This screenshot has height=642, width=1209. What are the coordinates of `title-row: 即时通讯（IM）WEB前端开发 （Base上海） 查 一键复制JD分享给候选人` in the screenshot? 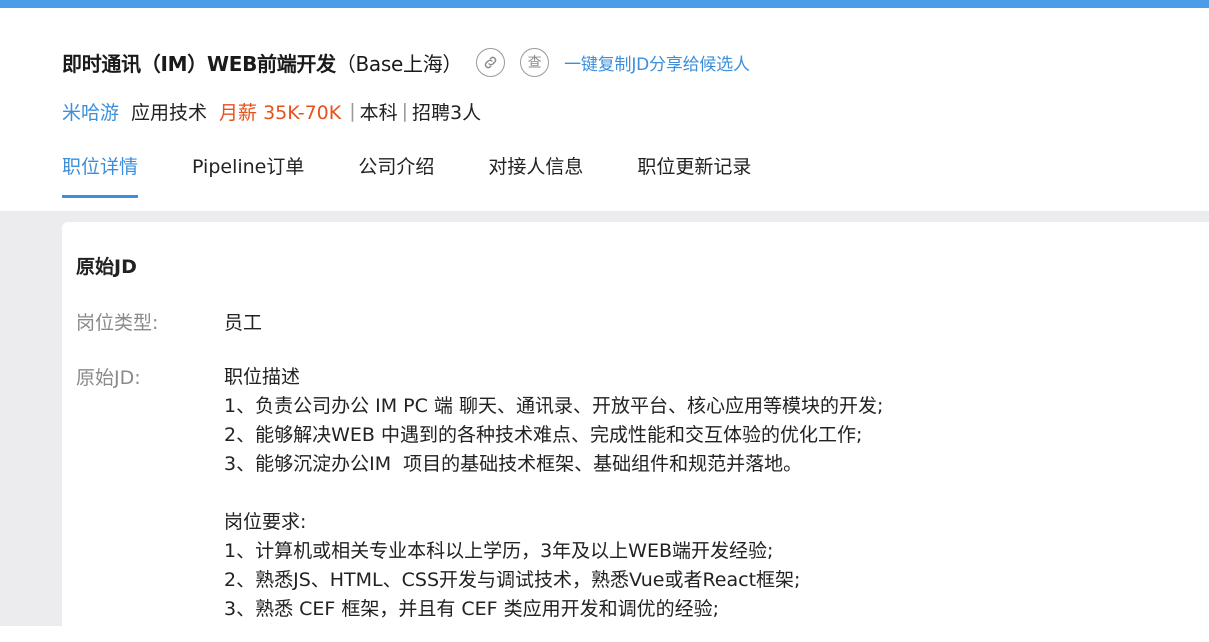 It's located at (406, 62).